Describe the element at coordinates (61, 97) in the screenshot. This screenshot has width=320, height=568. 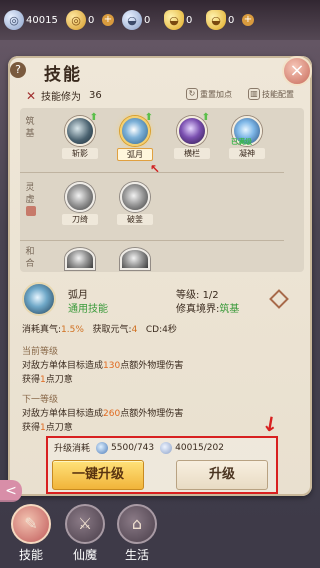
I see `cultivation-label: 技能修为` at that location.